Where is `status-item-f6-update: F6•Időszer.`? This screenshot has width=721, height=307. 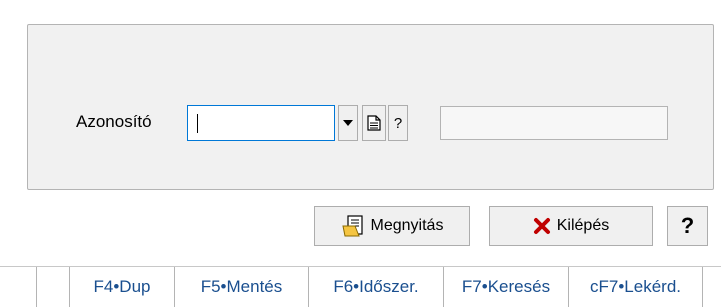
status-item-f6-update: F6•Időszer. is located at coordinates (375, 287).